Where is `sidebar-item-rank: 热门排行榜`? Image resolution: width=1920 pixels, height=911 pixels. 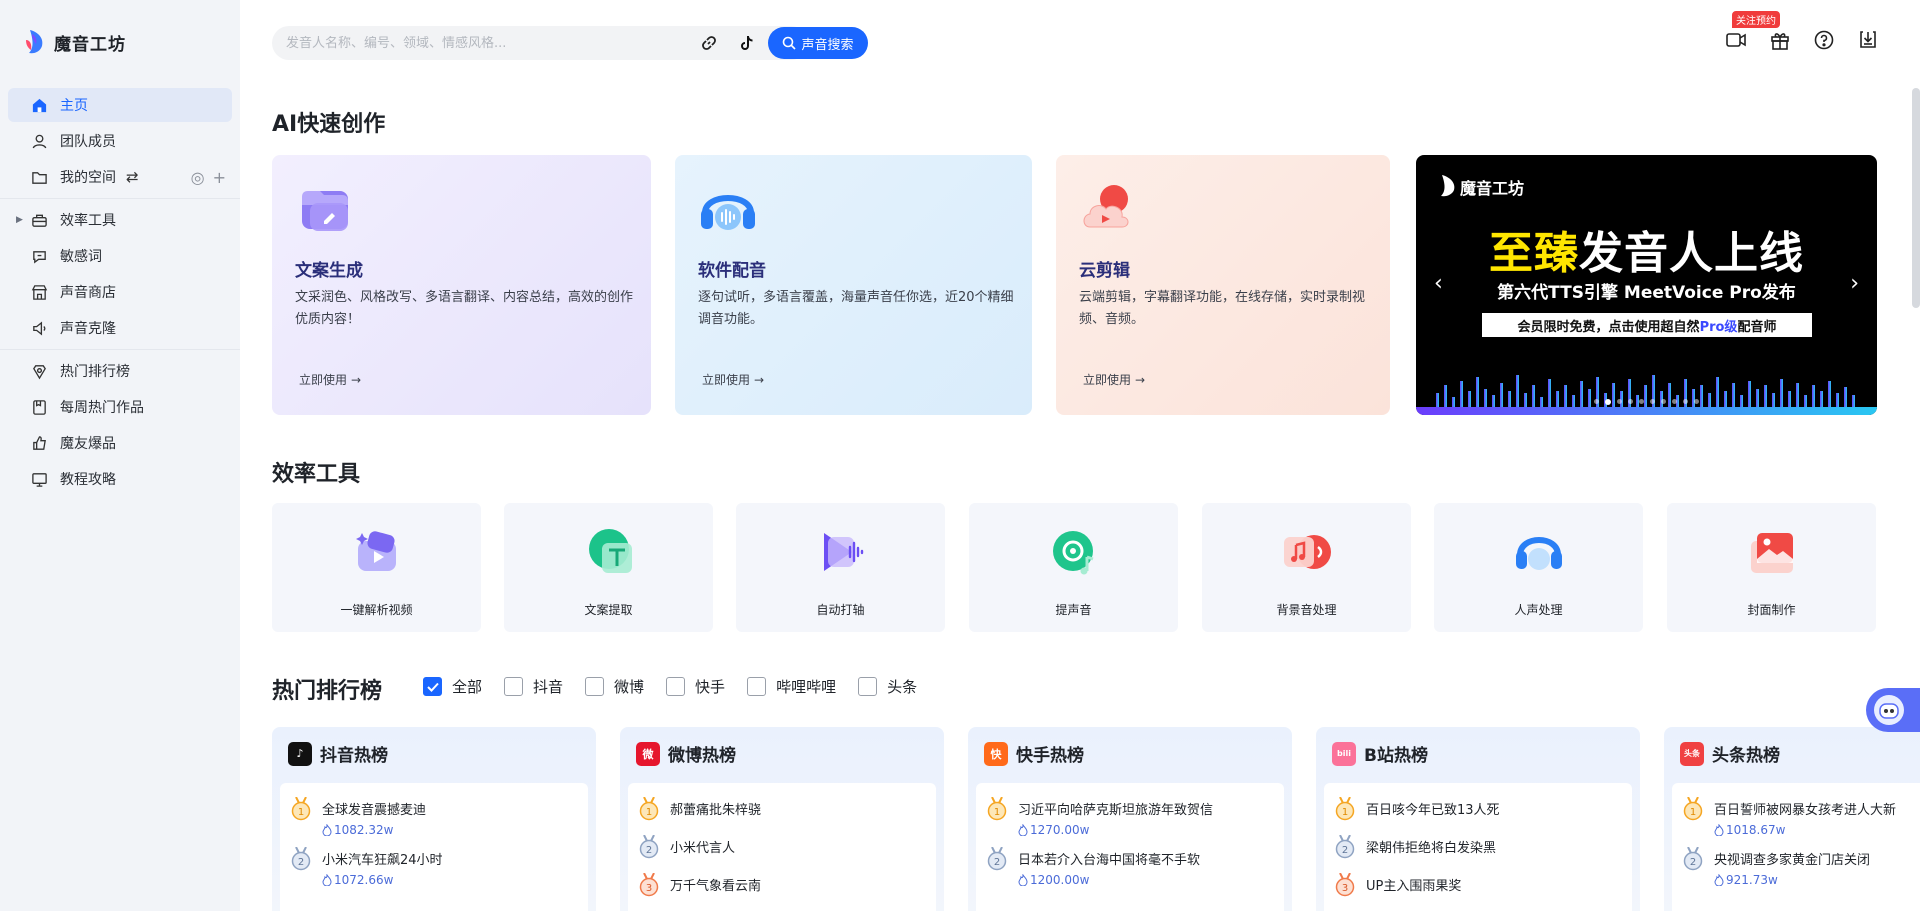 sidebar-item-rank: 热门排行榜 is located at coordinates (120, 371).